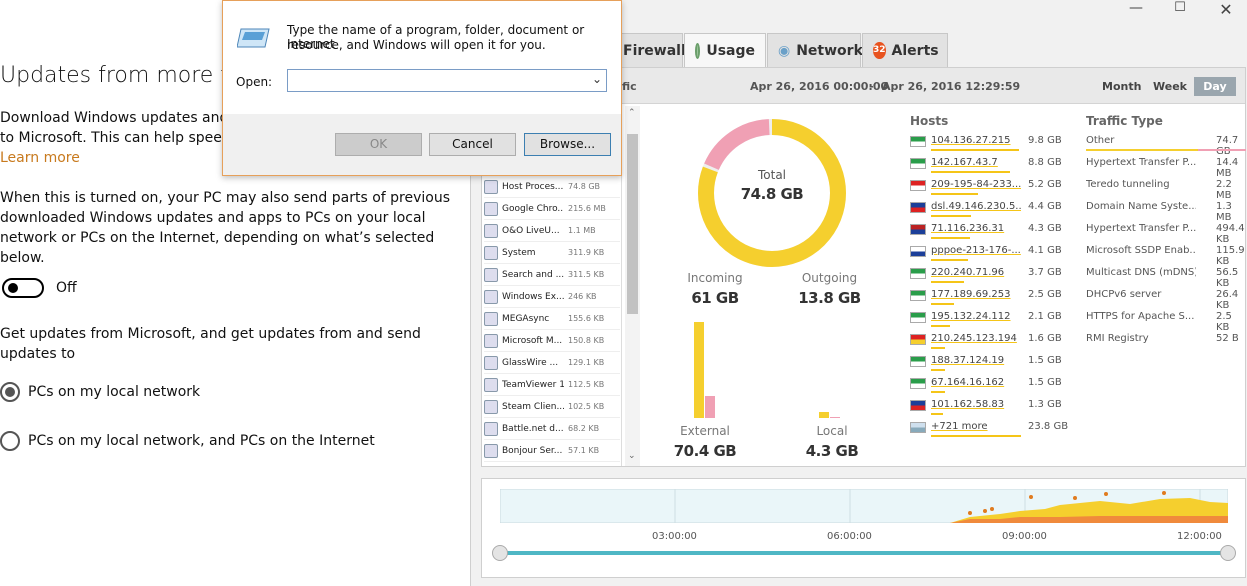  Describe the element at coordinates (1166, 210) in the screenshot. I see `traffic-type-row: Domain Name Syste... 1.3 MB` at that location.